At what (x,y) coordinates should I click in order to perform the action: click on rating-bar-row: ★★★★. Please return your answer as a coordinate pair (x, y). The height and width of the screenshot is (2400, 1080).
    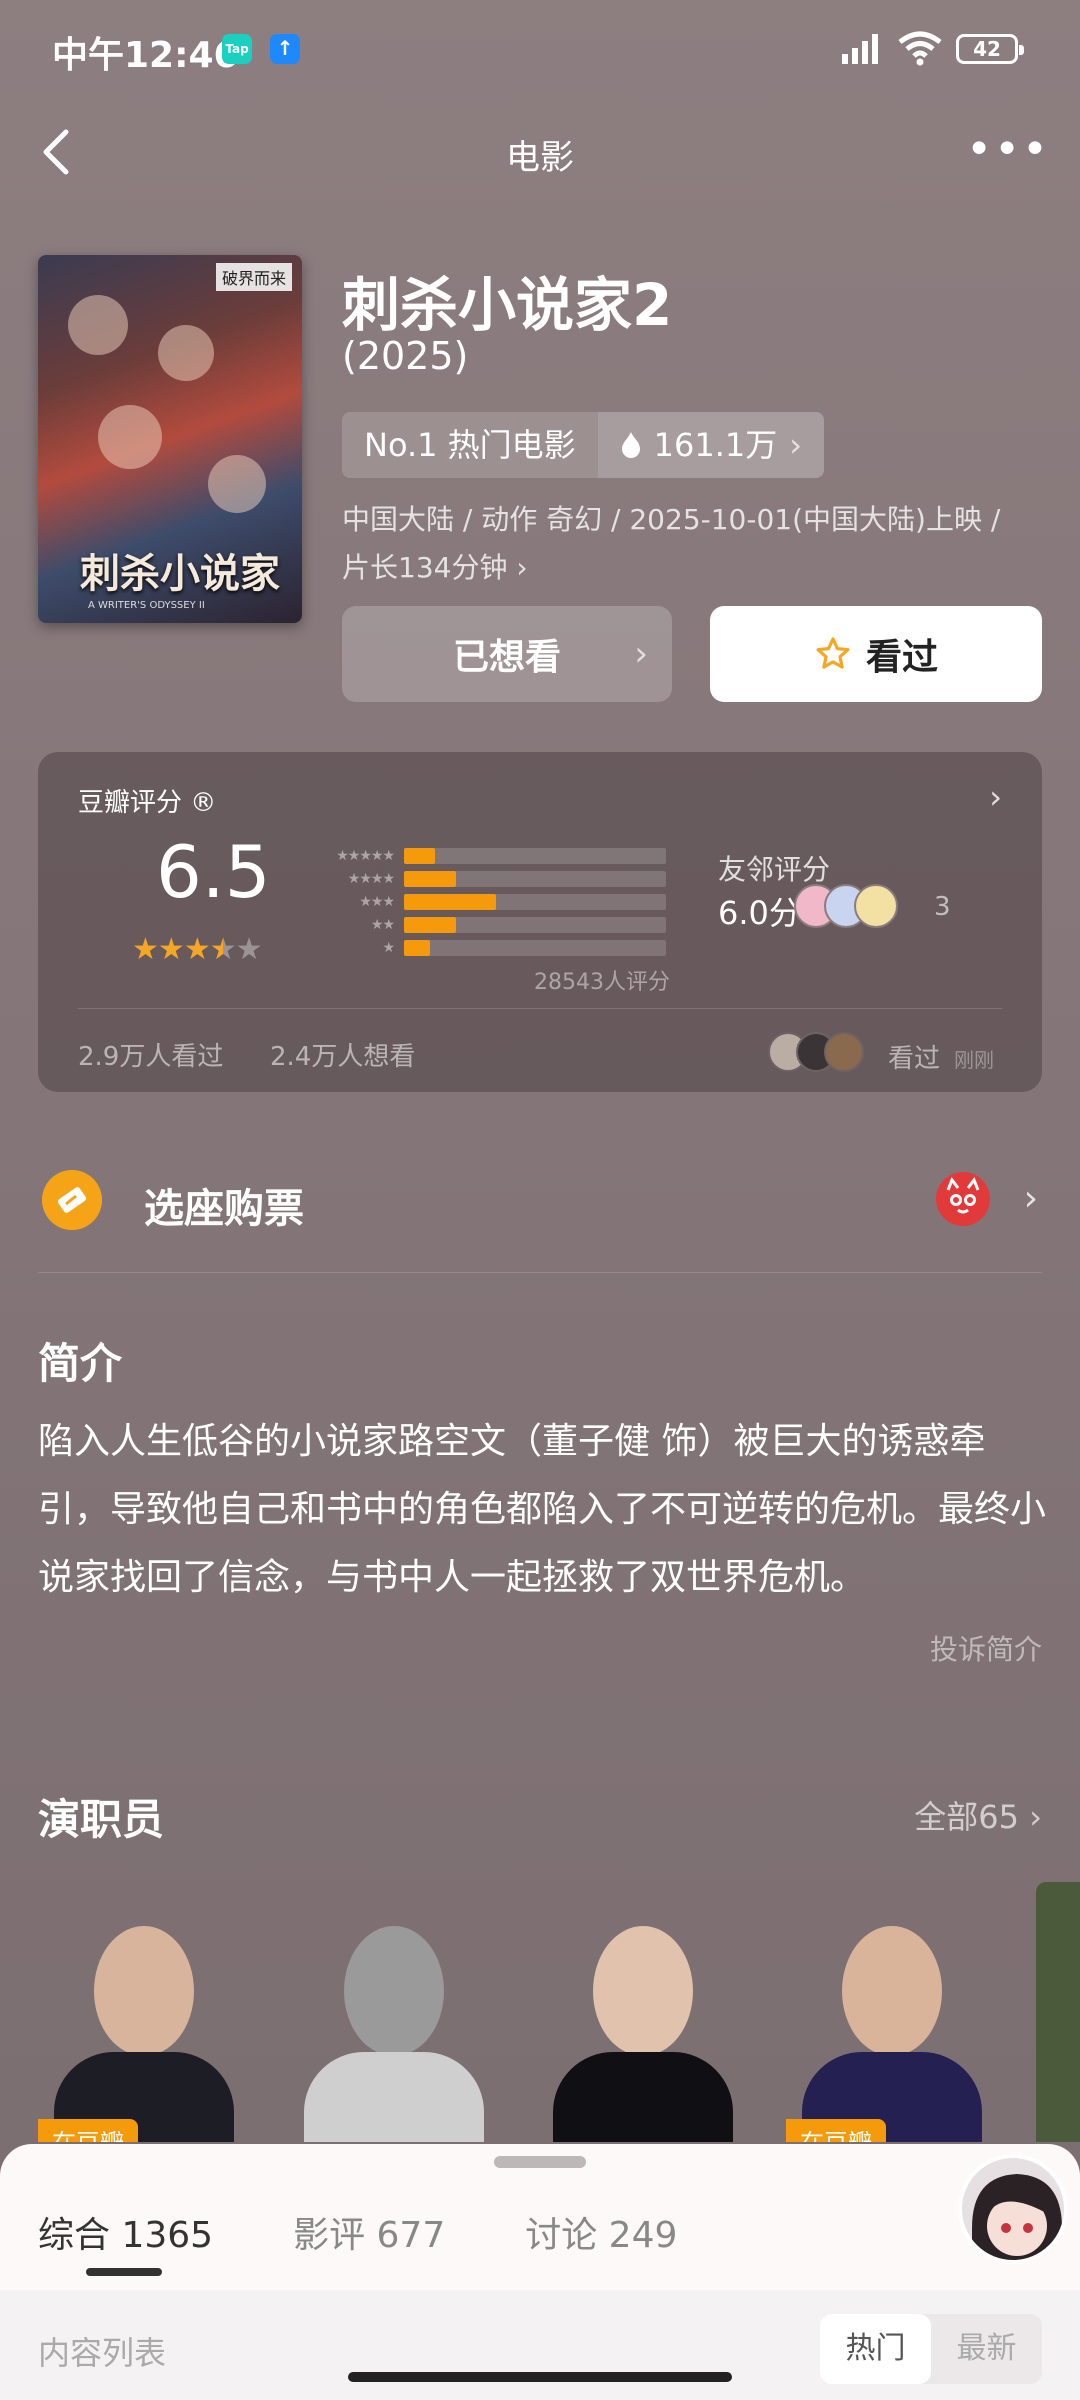
    Looking at the image, I should click on (487, 878).